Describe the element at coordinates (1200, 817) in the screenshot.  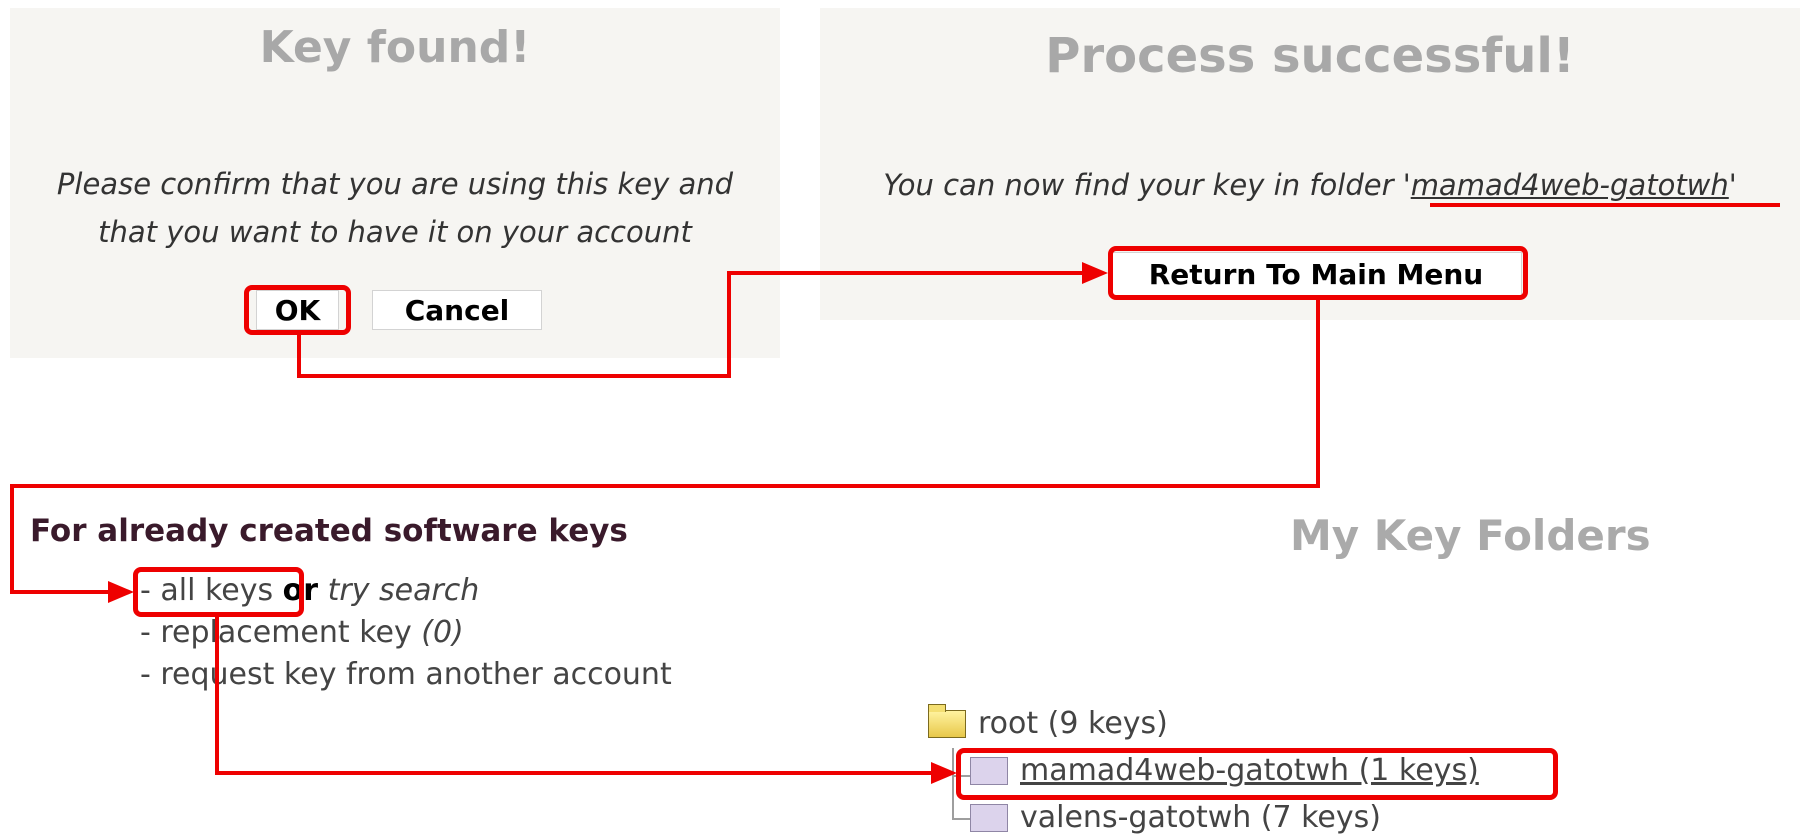
I see `tree-item-valens-label: valens-gatotwh (7 keys)` at that location.